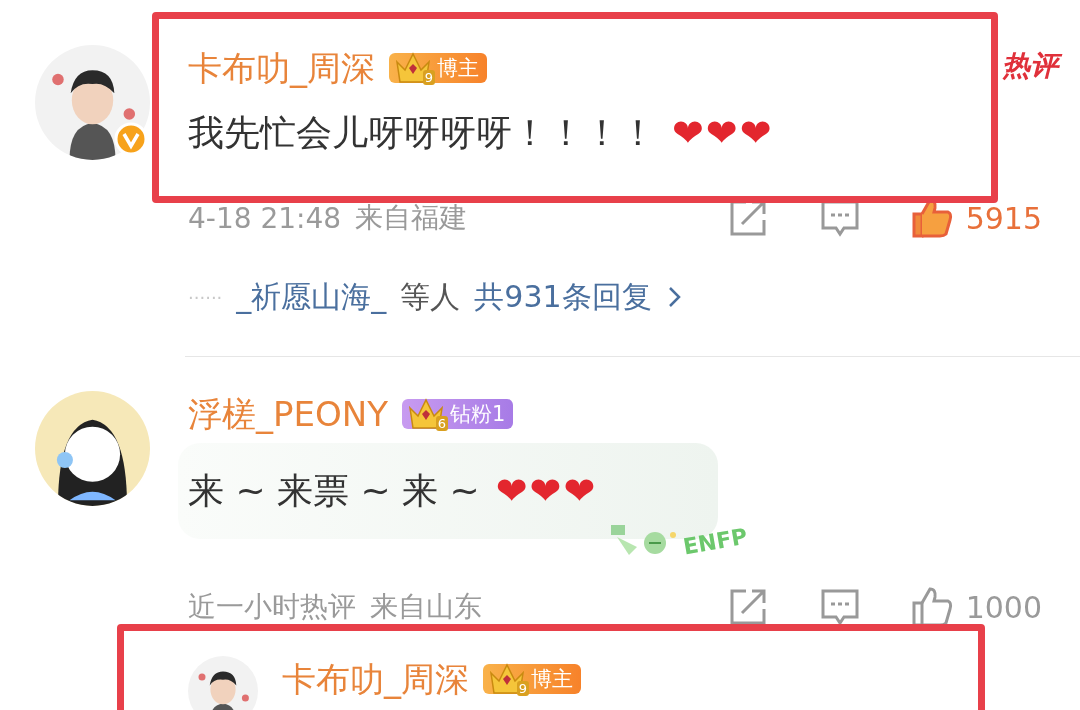  What do you see at coordinates (1003, 607) in the screenshot?
I see `like-count: 1000` at bounding box center [1003, 607].